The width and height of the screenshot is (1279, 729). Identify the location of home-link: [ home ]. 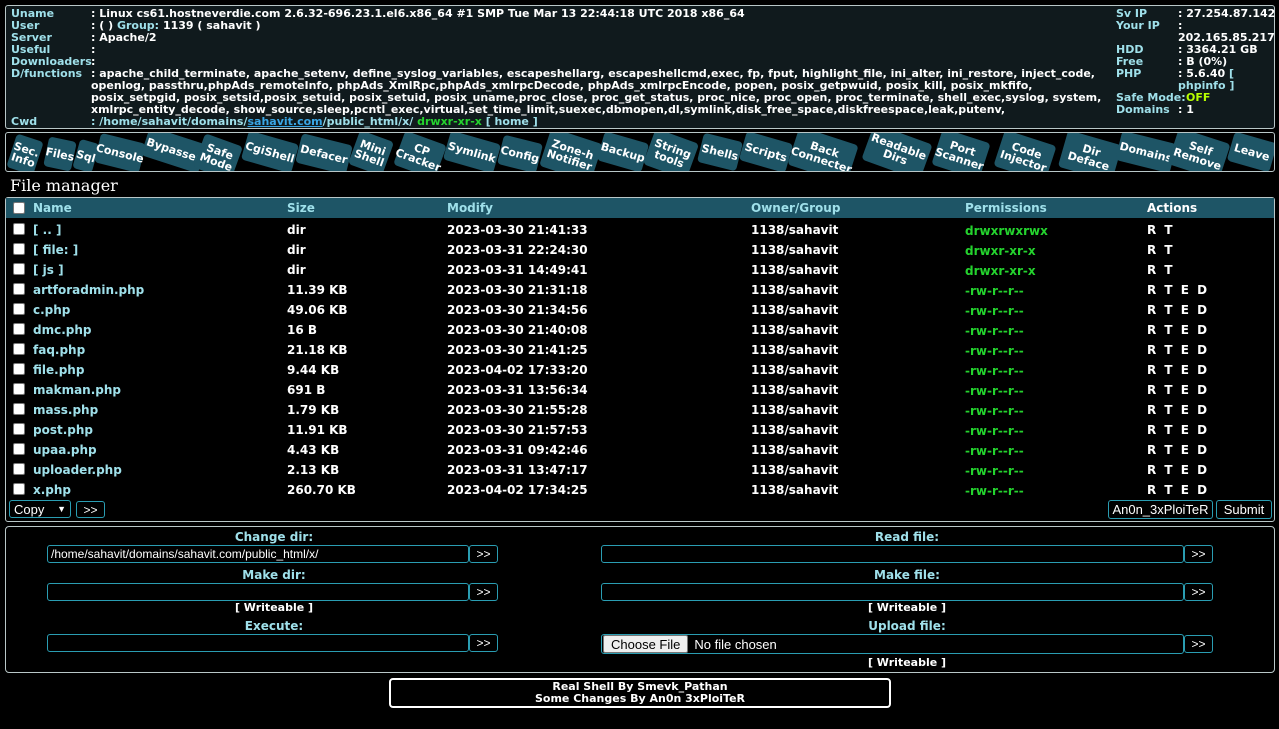
(512, 121).